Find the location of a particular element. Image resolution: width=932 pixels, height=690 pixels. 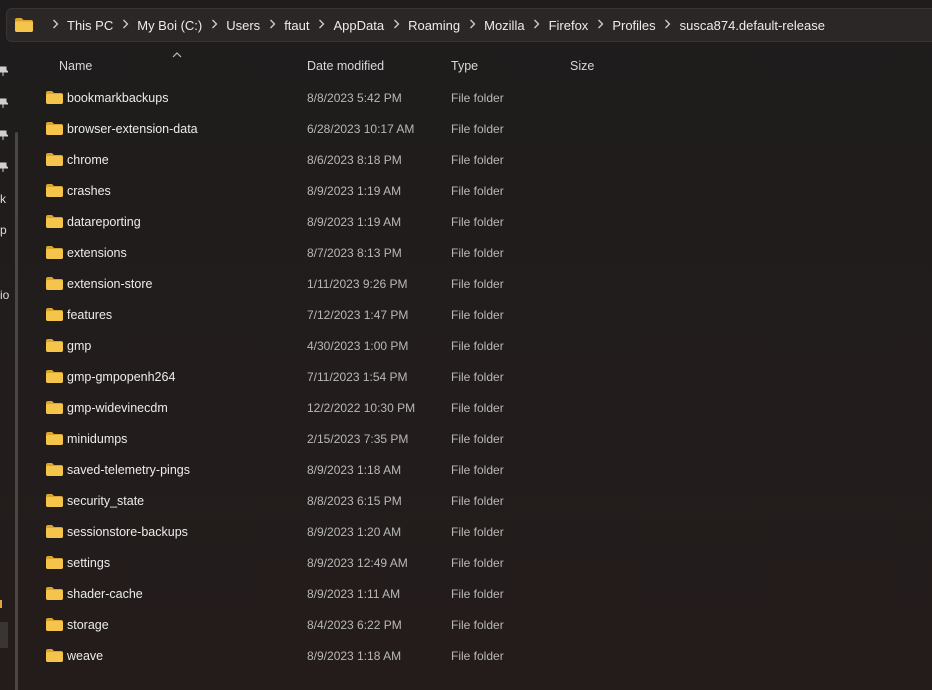

file-name: extension-store is located at coordinates (109, 284).